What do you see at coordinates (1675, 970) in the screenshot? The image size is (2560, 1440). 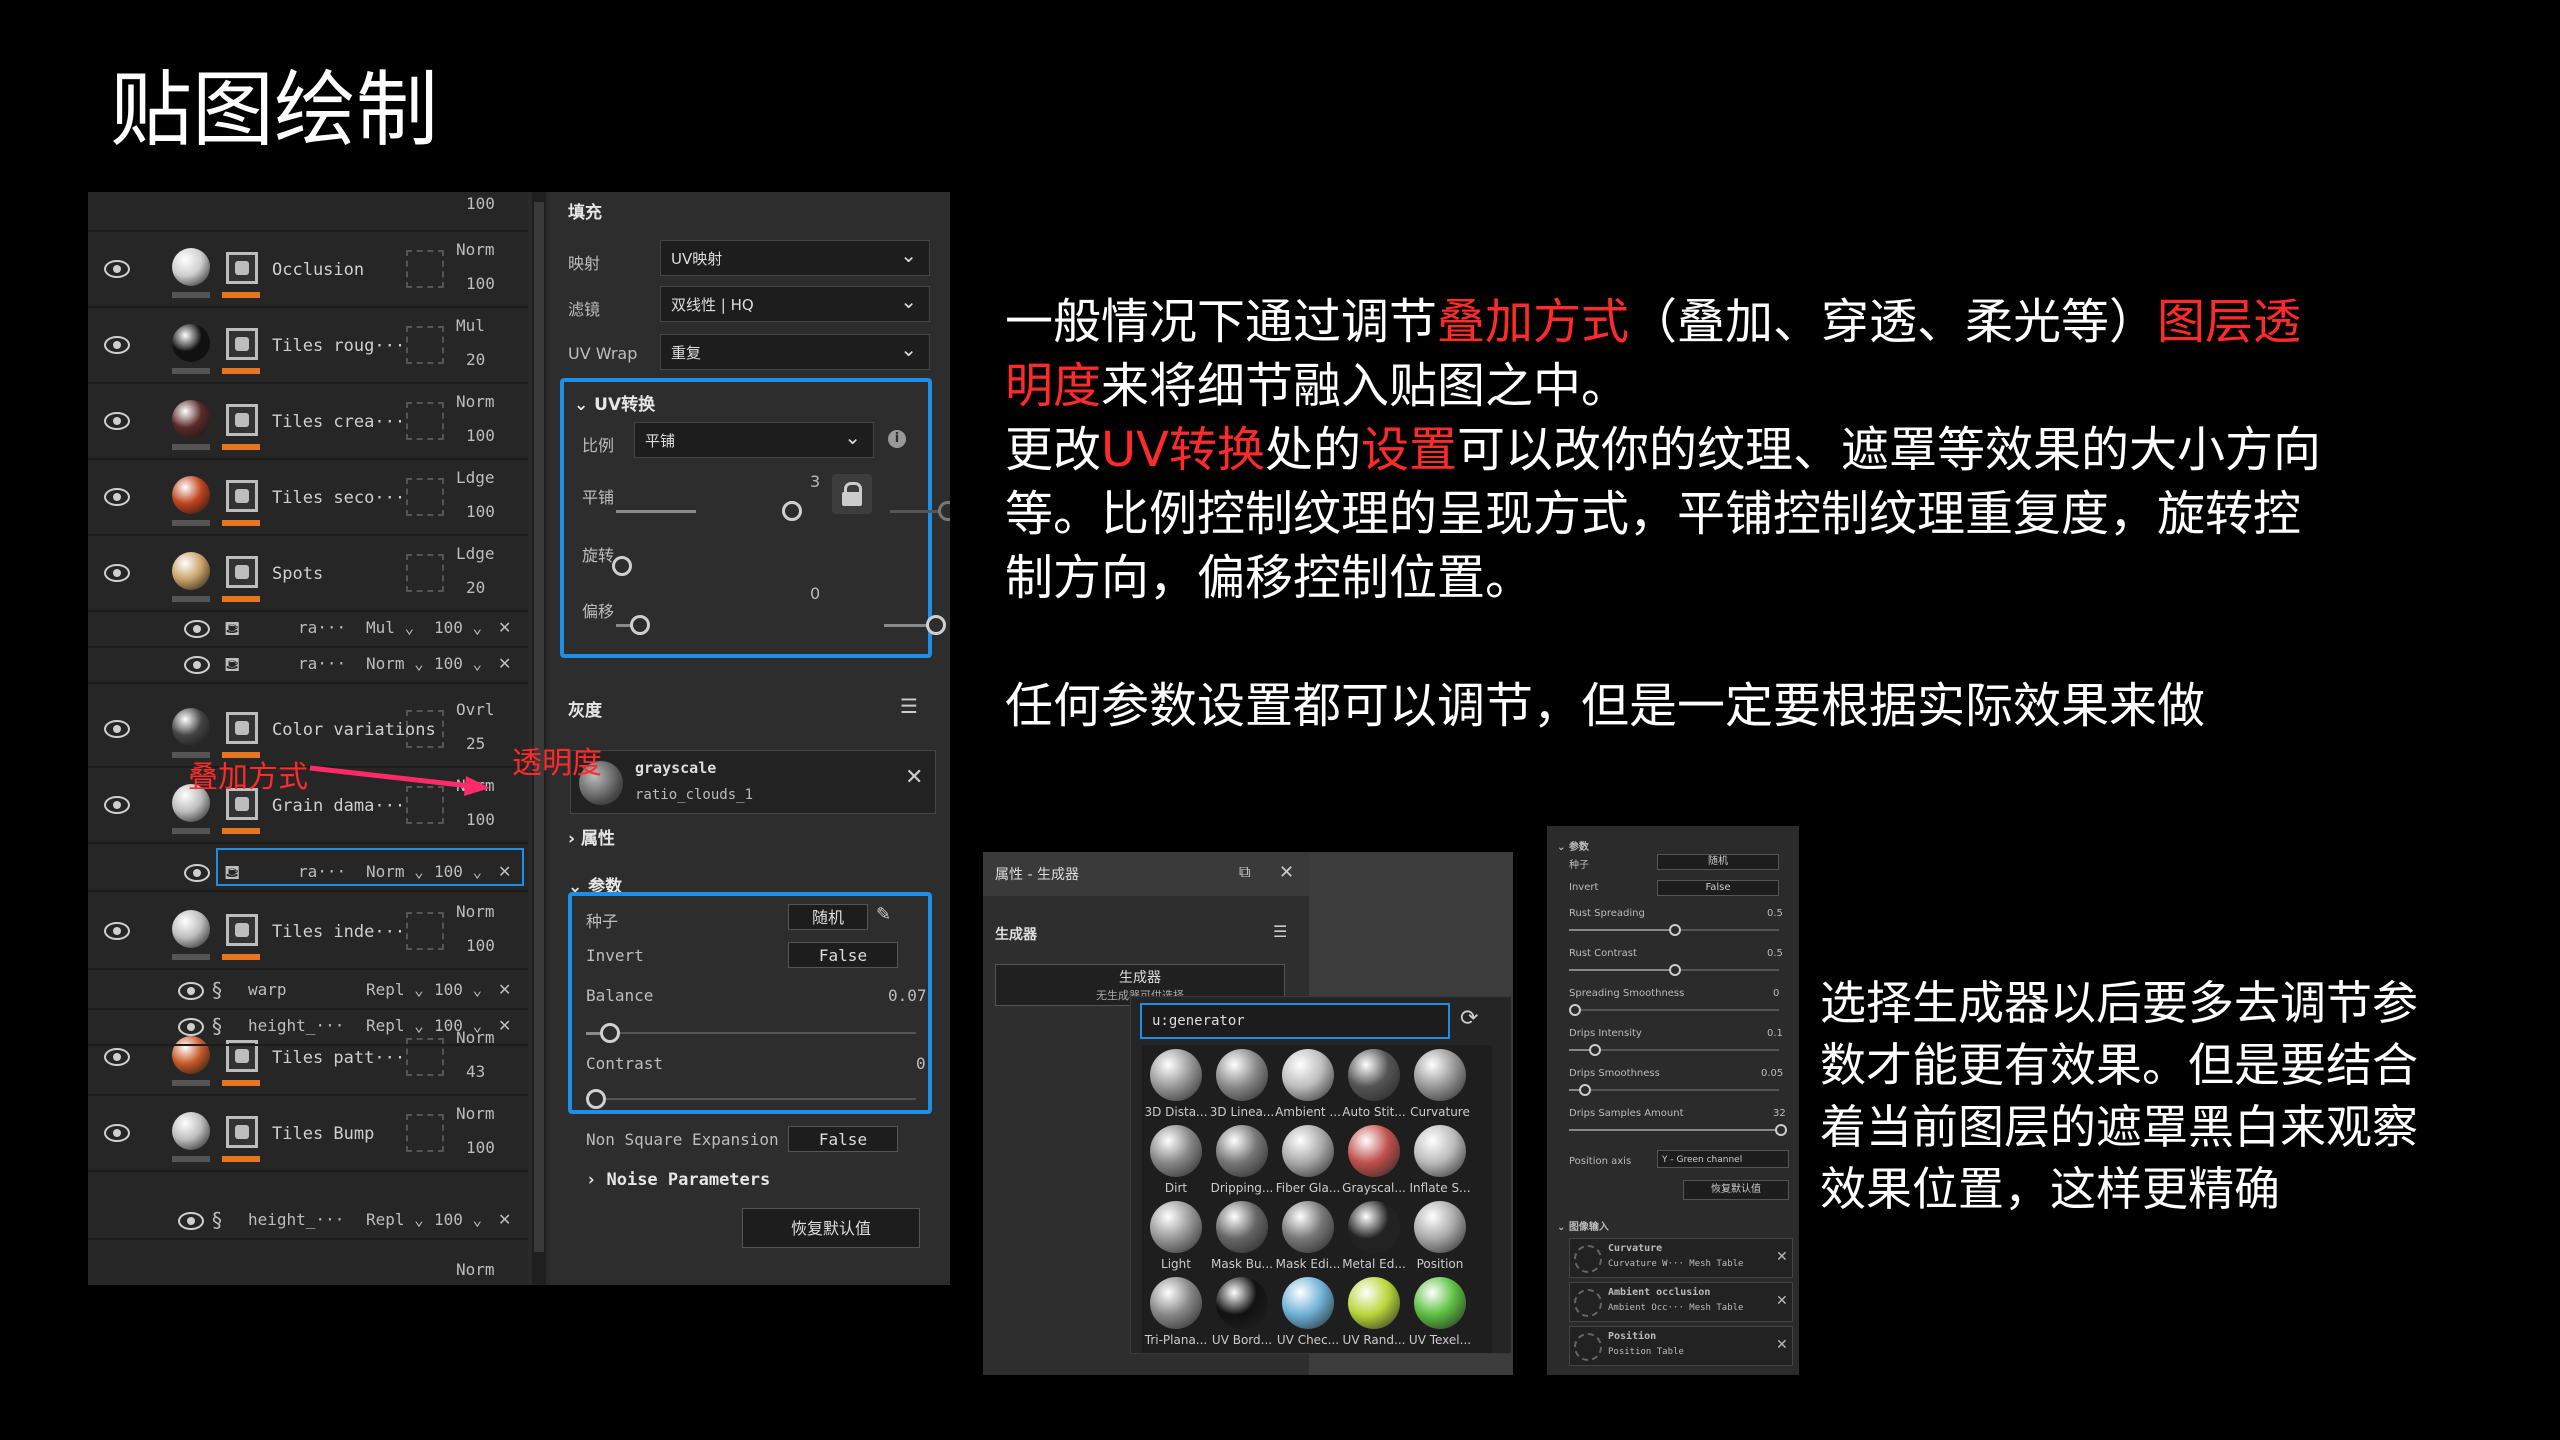 I see `gp-rust-contrast-knob` at bounding box center [1675, 970].